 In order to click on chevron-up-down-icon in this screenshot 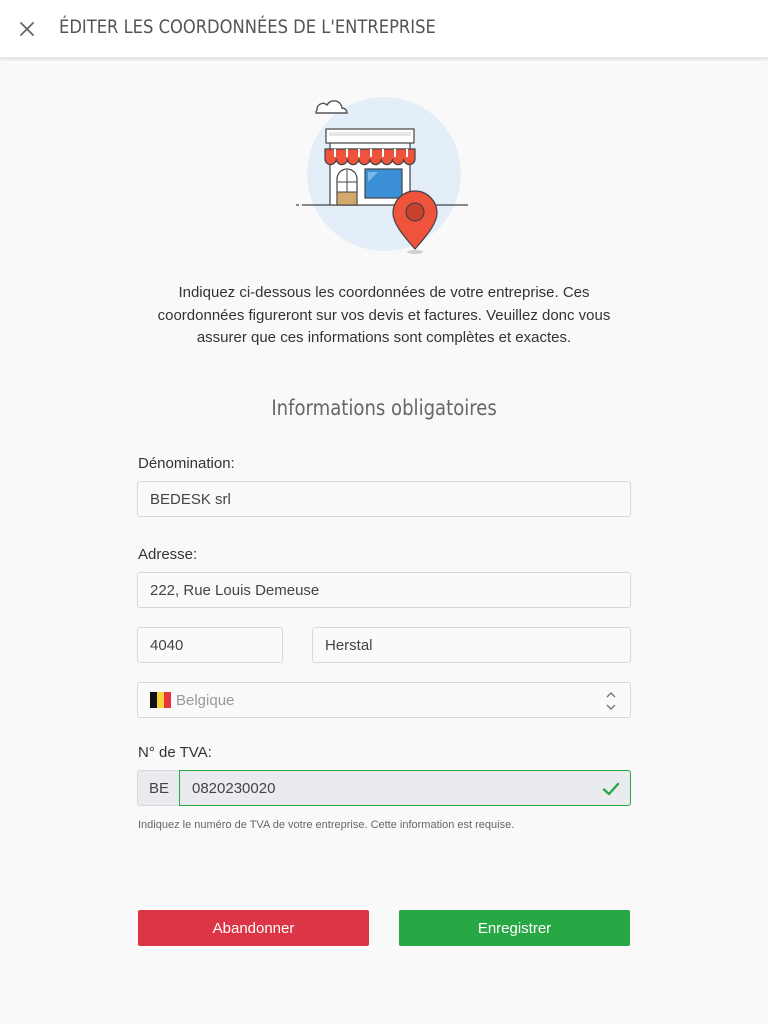, I will do `click(611, 701)`.